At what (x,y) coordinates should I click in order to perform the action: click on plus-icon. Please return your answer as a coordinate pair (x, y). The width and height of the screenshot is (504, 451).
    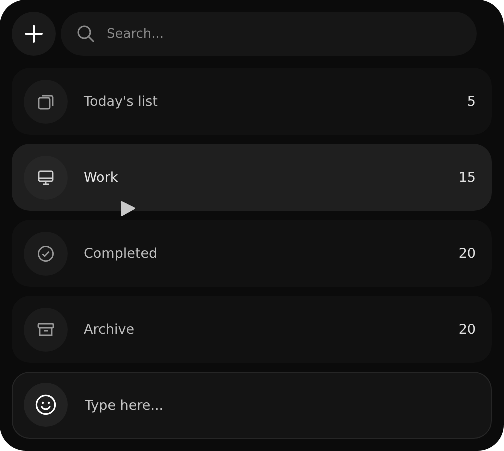
    Looking at the image, I should click on (34, 34).